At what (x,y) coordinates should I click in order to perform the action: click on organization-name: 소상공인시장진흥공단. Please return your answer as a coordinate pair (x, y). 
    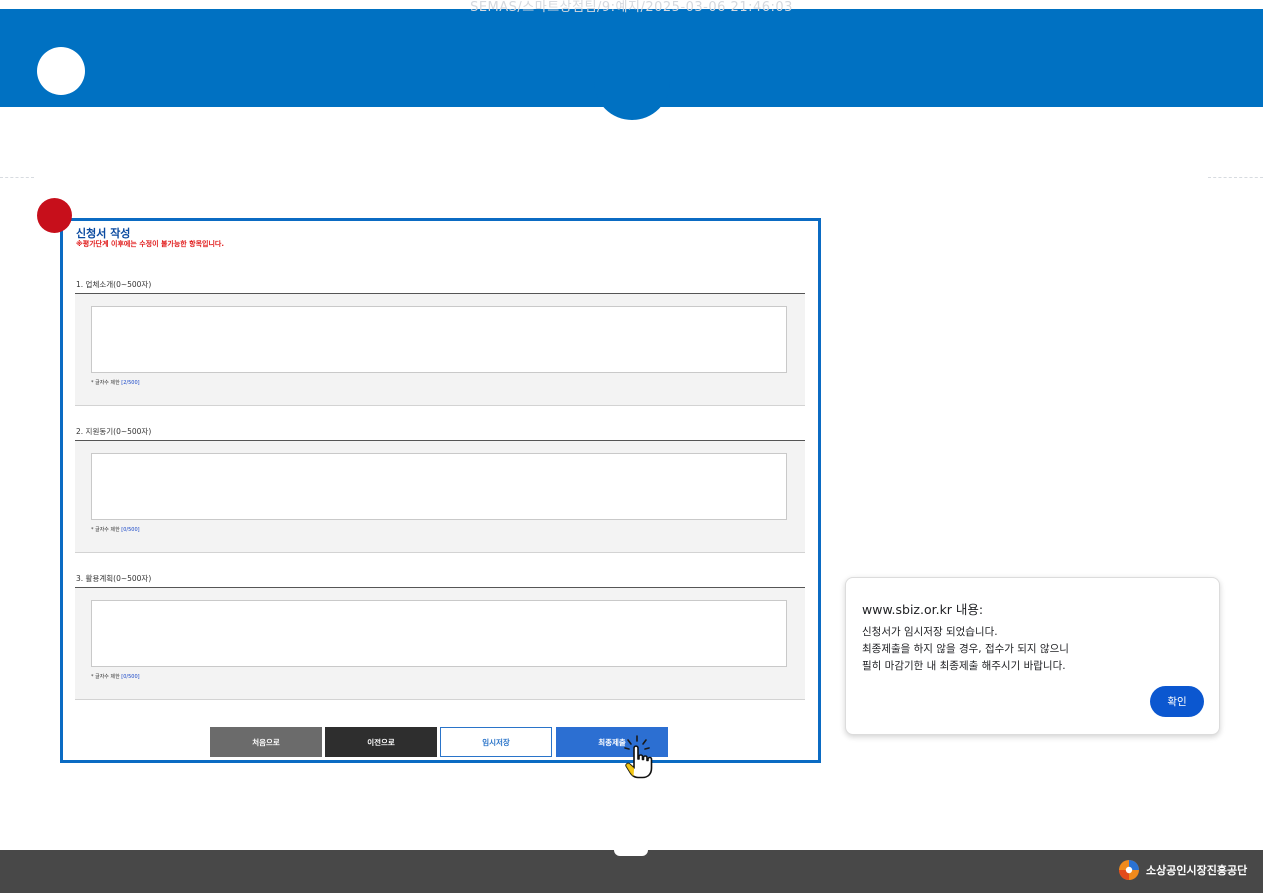
    Looking at the image, I should click on (1197, 870).